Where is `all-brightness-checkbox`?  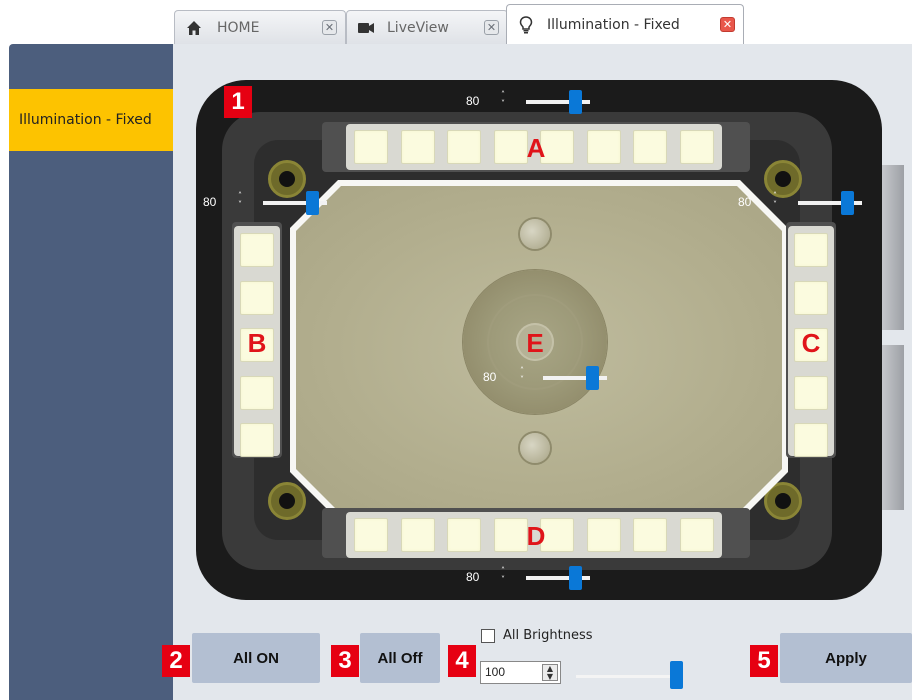 all-brightness-checkbox is located at coordinates (488, 636).